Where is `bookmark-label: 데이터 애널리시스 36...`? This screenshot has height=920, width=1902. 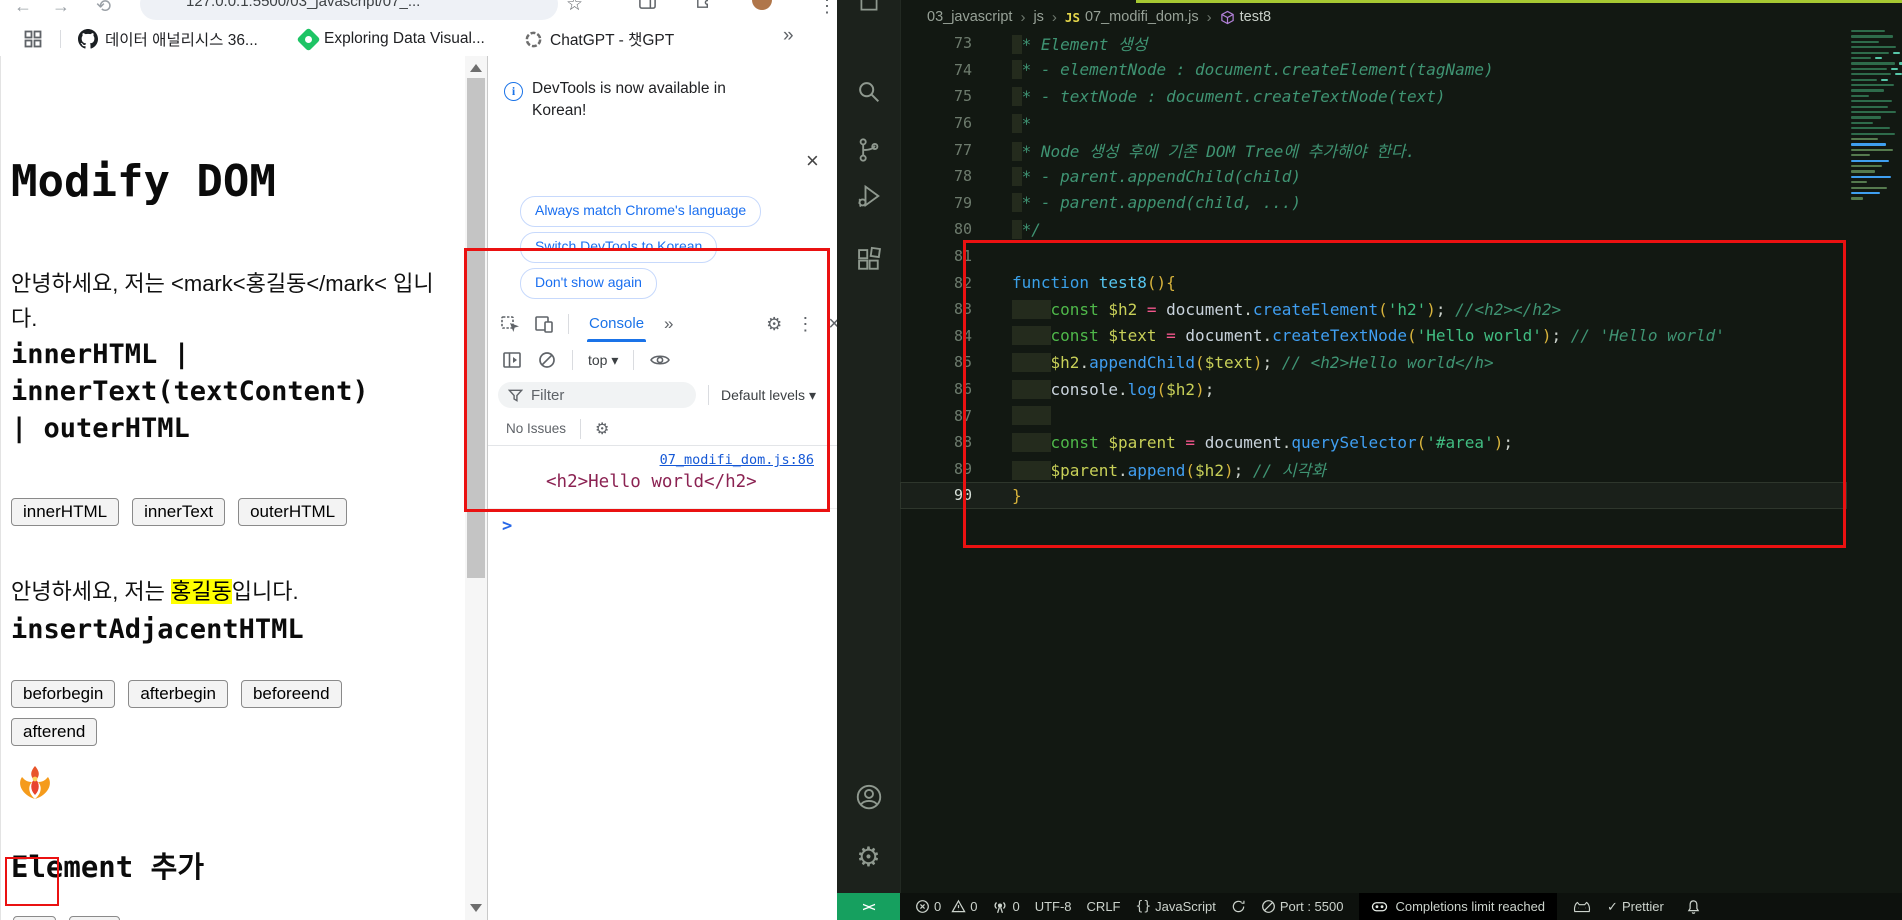
bookmark-label: 데이터 애널리시스 36... is located at coordinates (181, 40).